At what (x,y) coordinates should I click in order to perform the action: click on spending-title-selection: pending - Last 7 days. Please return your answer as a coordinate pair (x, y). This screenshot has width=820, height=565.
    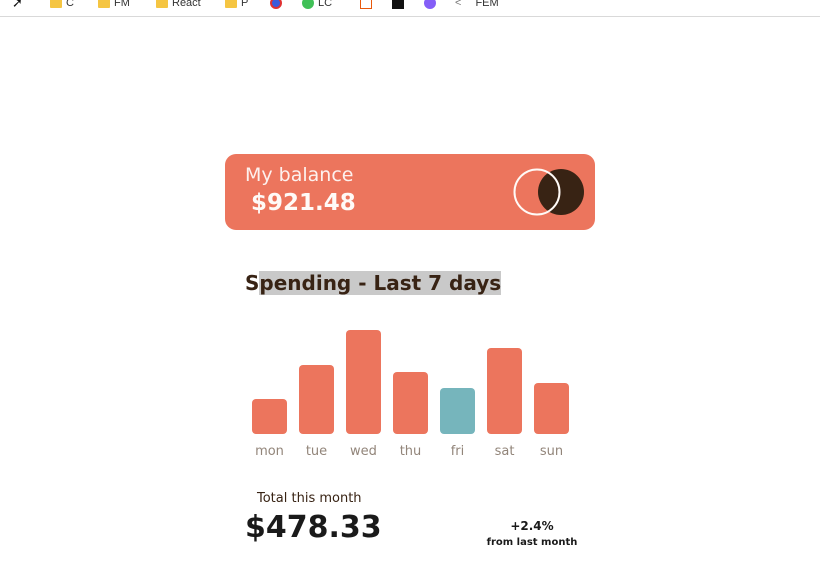
    Looking at the image, I should click on (380, 283).